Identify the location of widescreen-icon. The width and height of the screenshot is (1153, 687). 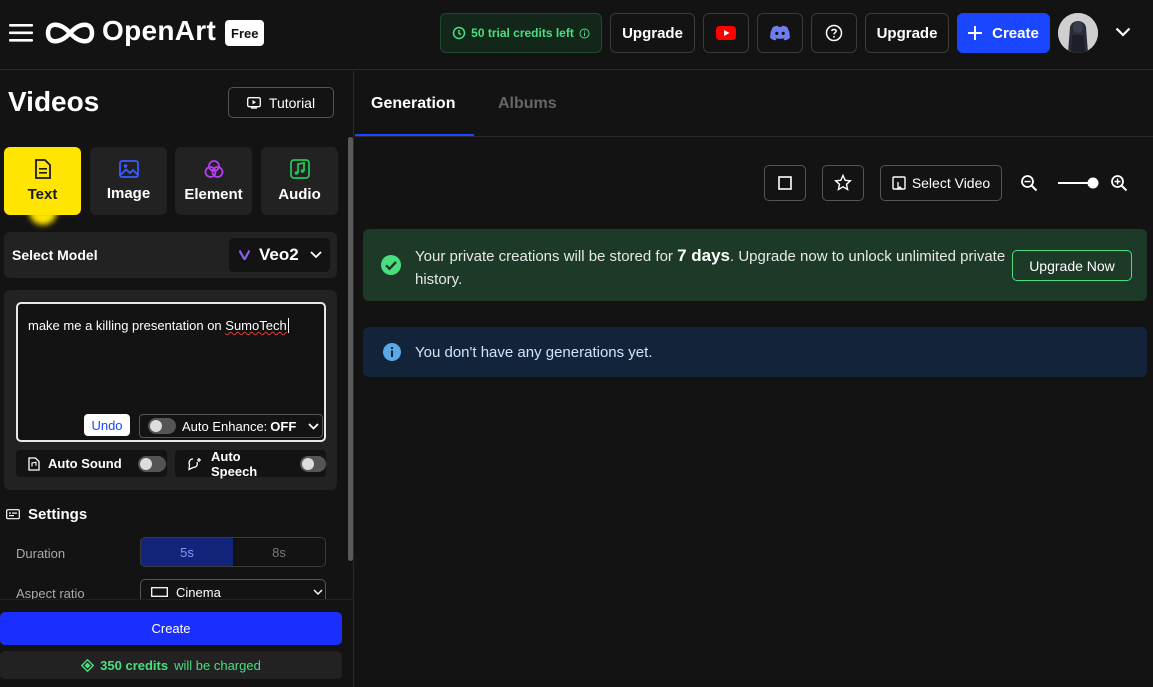
(159, 592).